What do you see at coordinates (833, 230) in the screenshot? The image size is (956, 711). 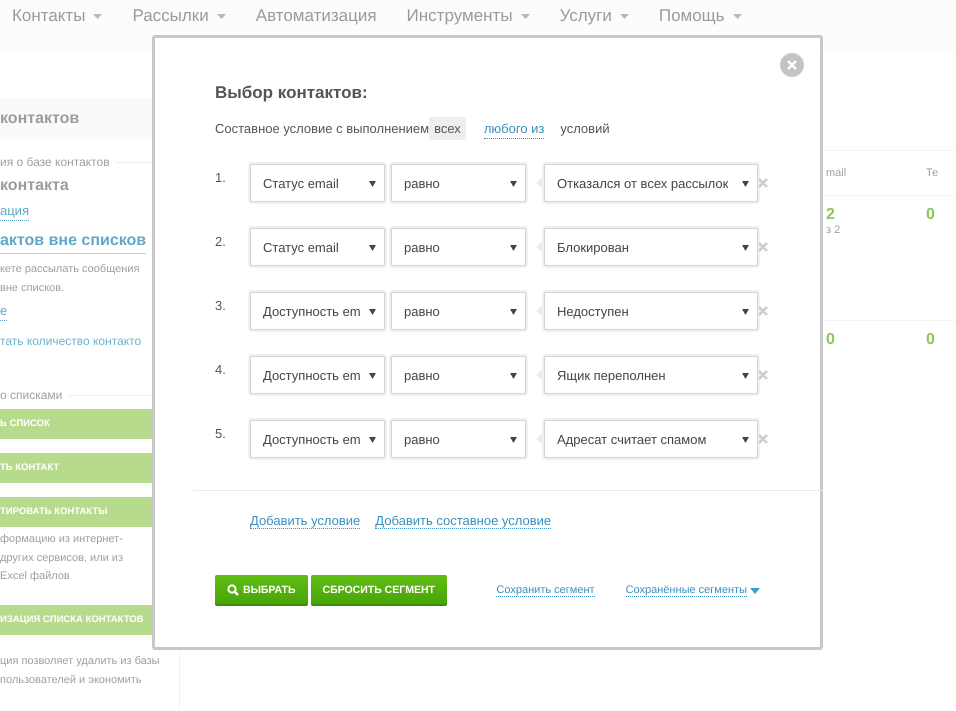 I see `table-cell: з 2` at bounding box center [833, 230].